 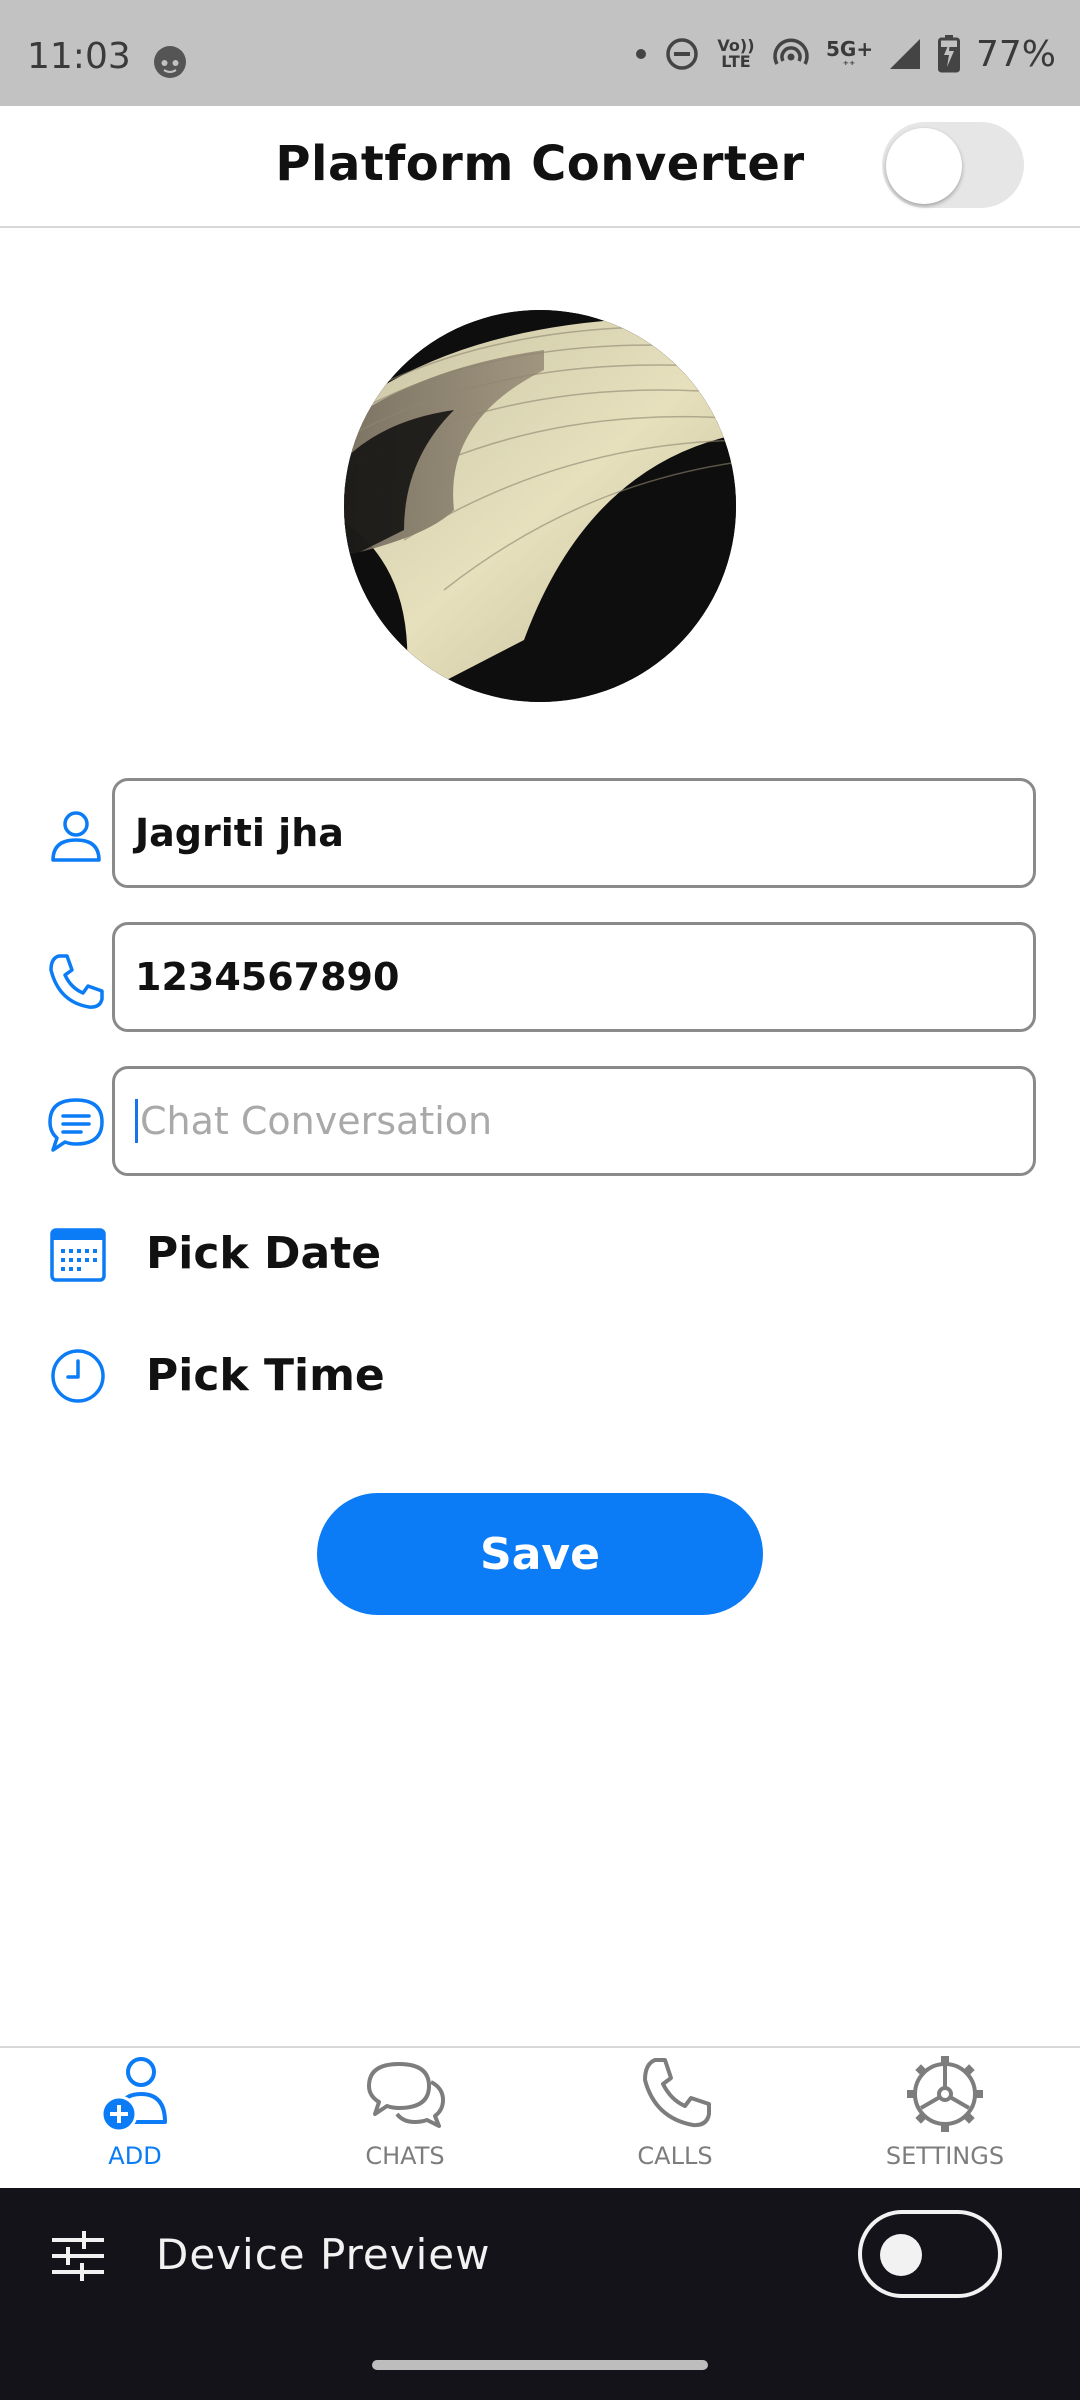 I want to click on gear-icon, so click(x=945, y=2094).